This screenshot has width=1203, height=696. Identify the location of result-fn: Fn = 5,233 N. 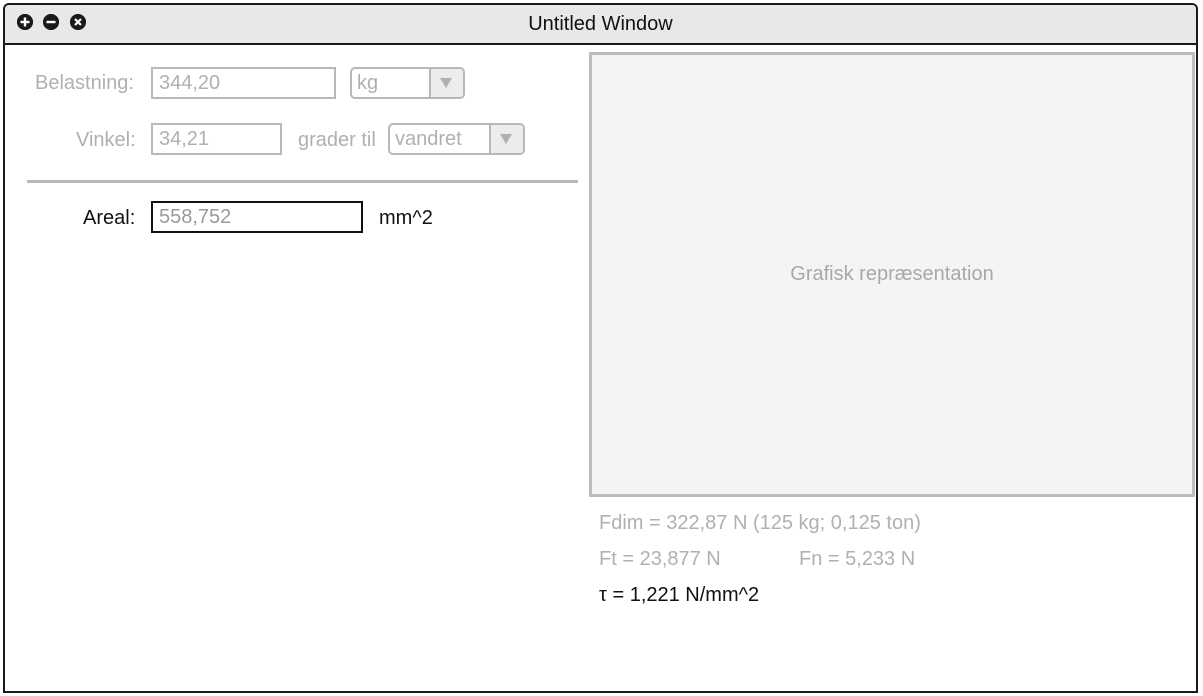
(857, 559).